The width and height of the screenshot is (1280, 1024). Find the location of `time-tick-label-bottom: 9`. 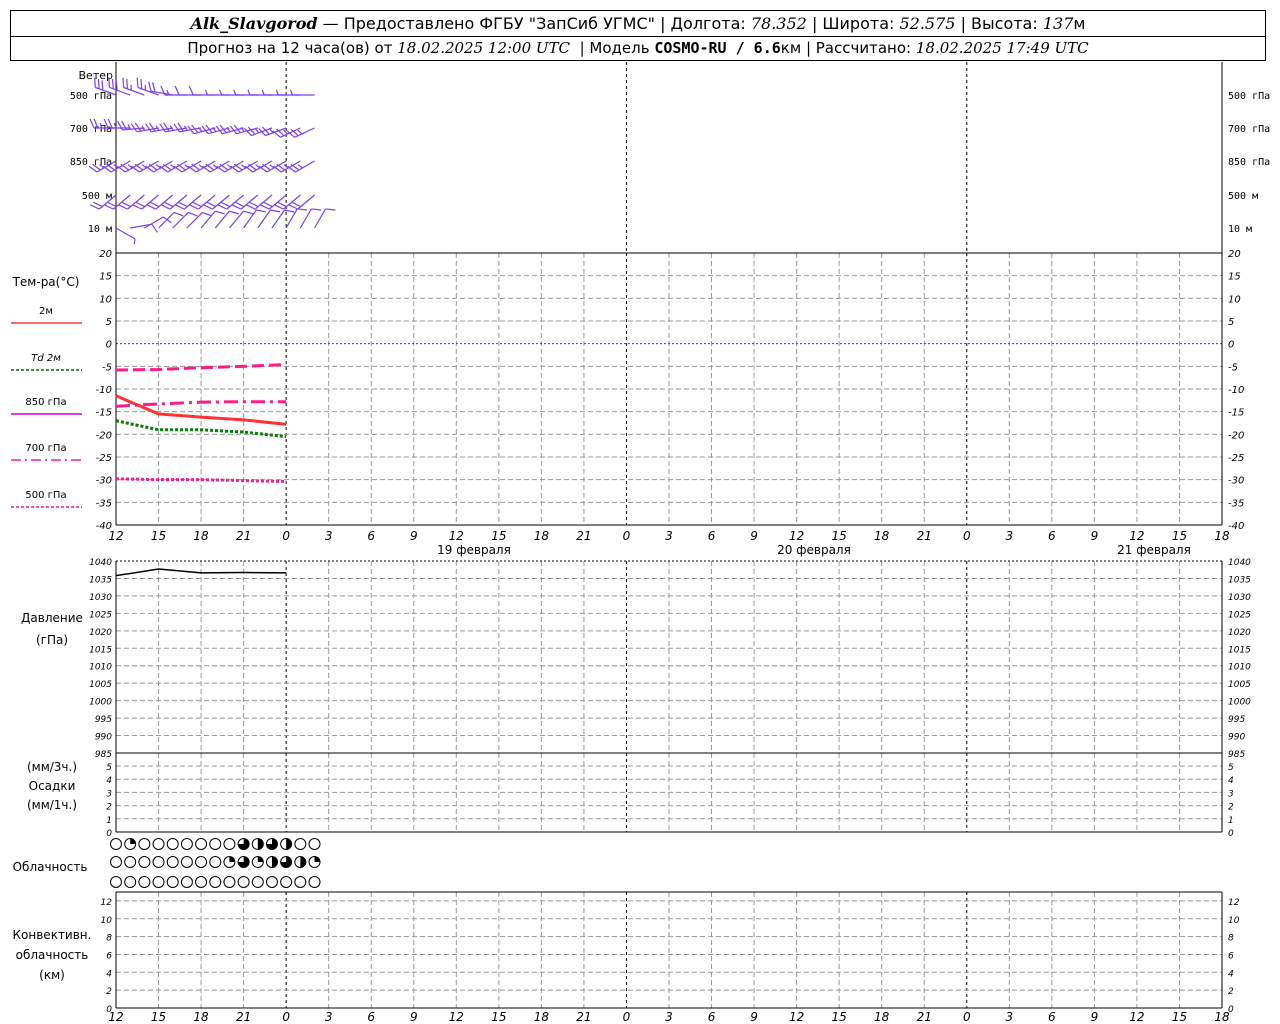

time-tick-label-bottom: 9 is located at coordinates (1095, 1017).